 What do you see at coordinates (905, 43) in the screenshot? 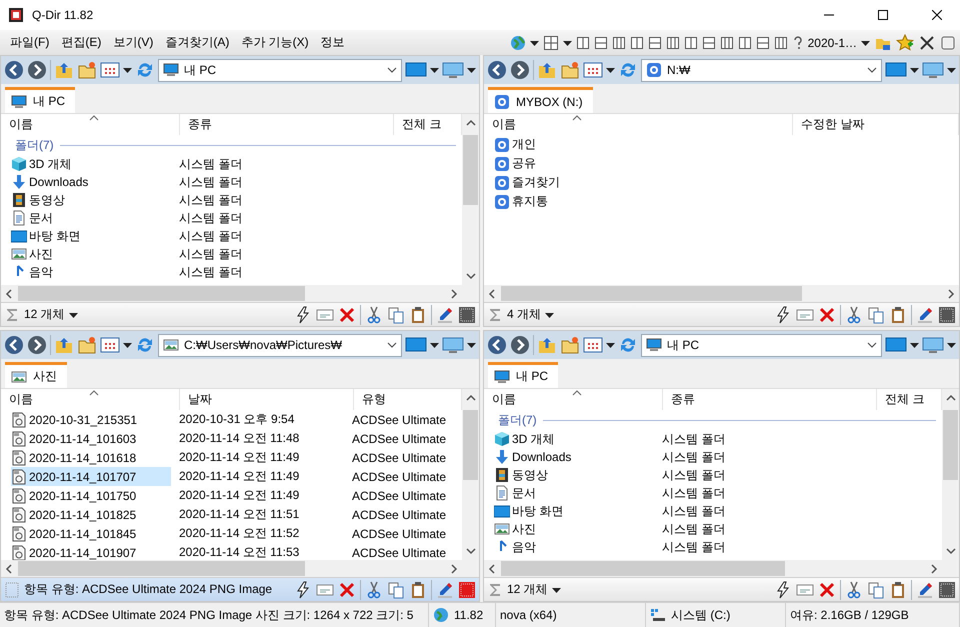
I see `star-icon` at bounding box center [905, 43].